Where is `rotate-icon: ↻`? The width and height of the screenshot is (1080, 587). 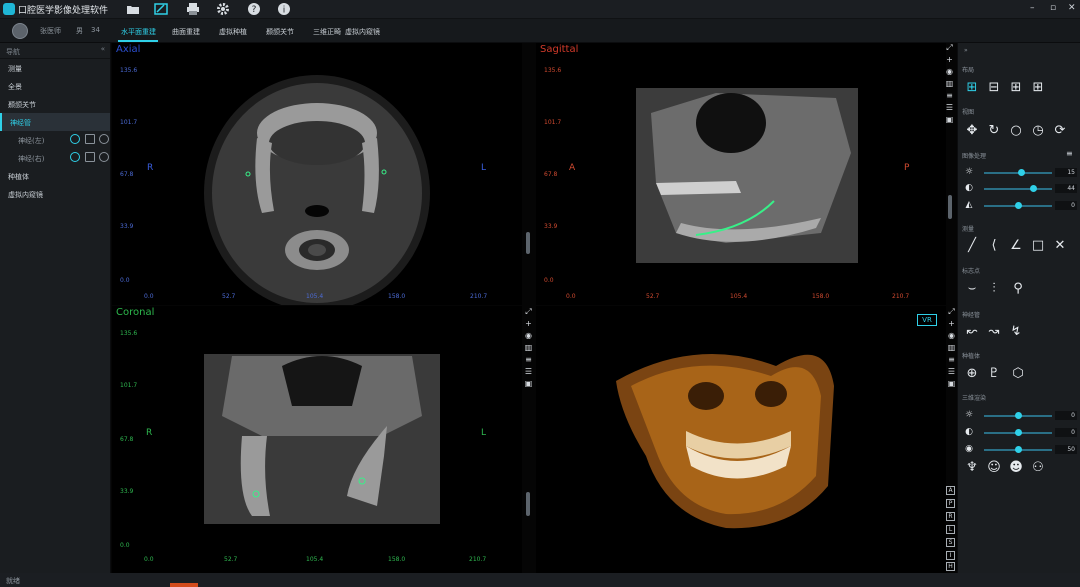
rotate-icon: ↻ is located at coordinates (994, 131).